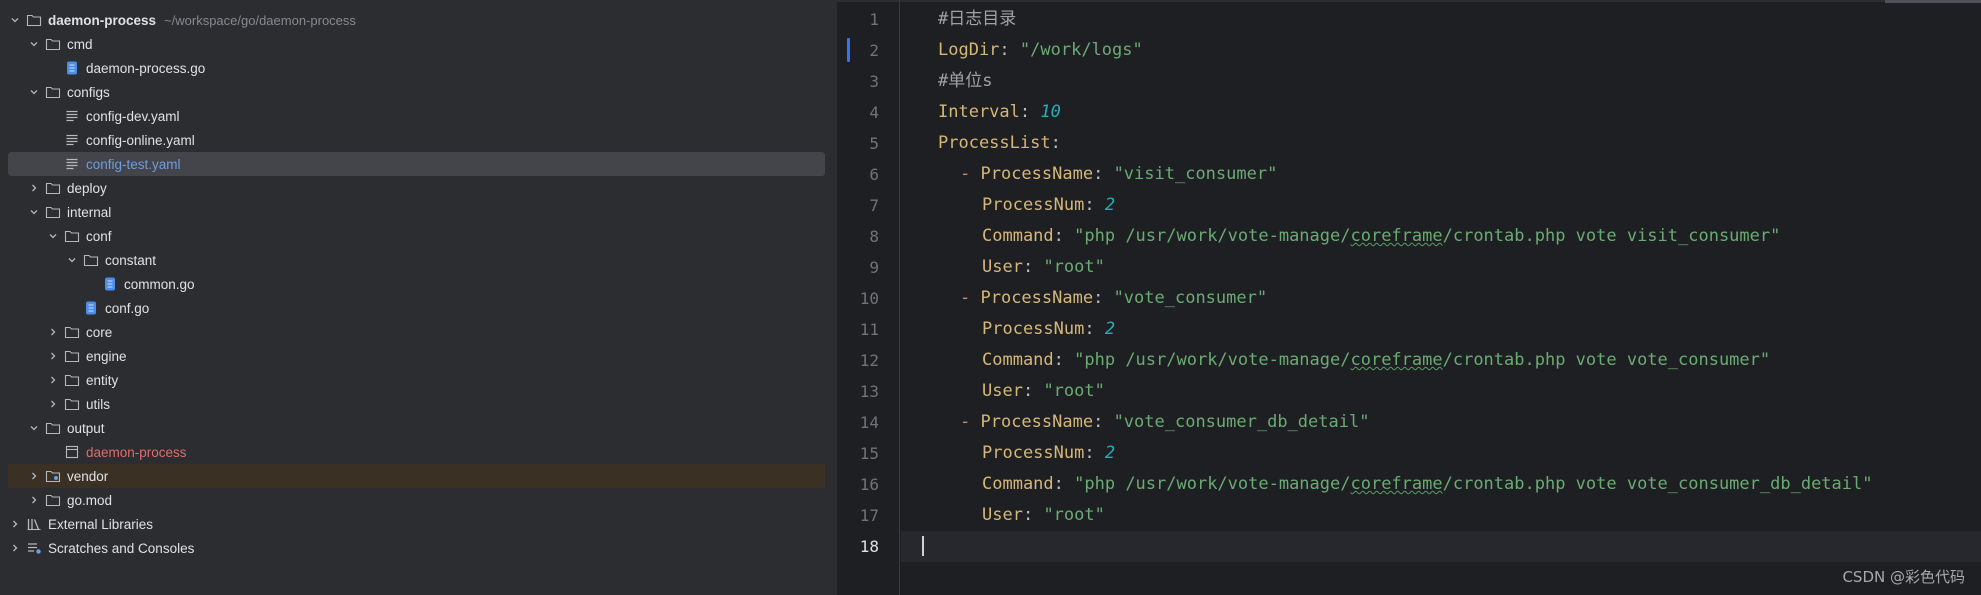  Describe the element at coordinates (1022, 50) in the screenshot. I see `code-line: LogDir: "/work/logs"` at that location.